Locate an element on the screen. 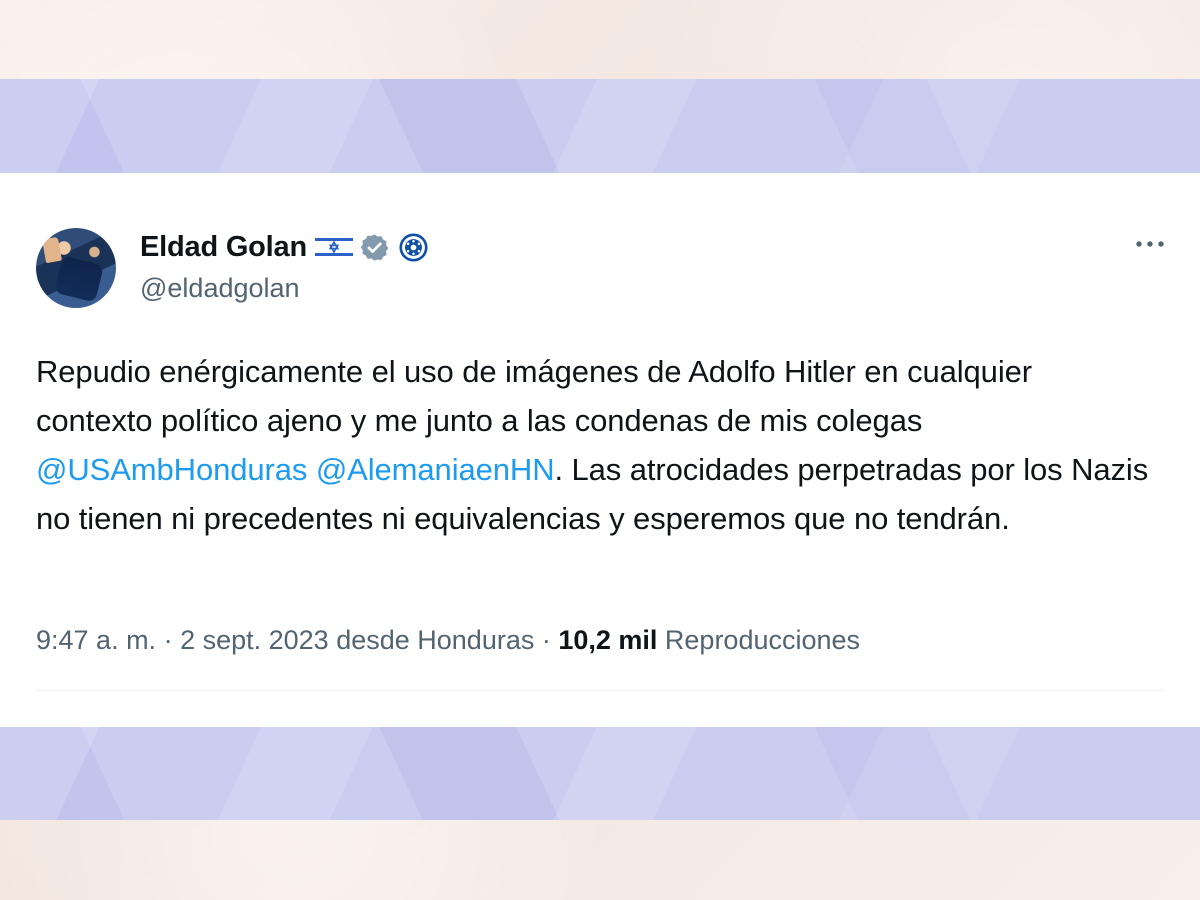 The height and width of the screenshot is (900, 1200). tweet-text-space is located at coordinates (311, 469).